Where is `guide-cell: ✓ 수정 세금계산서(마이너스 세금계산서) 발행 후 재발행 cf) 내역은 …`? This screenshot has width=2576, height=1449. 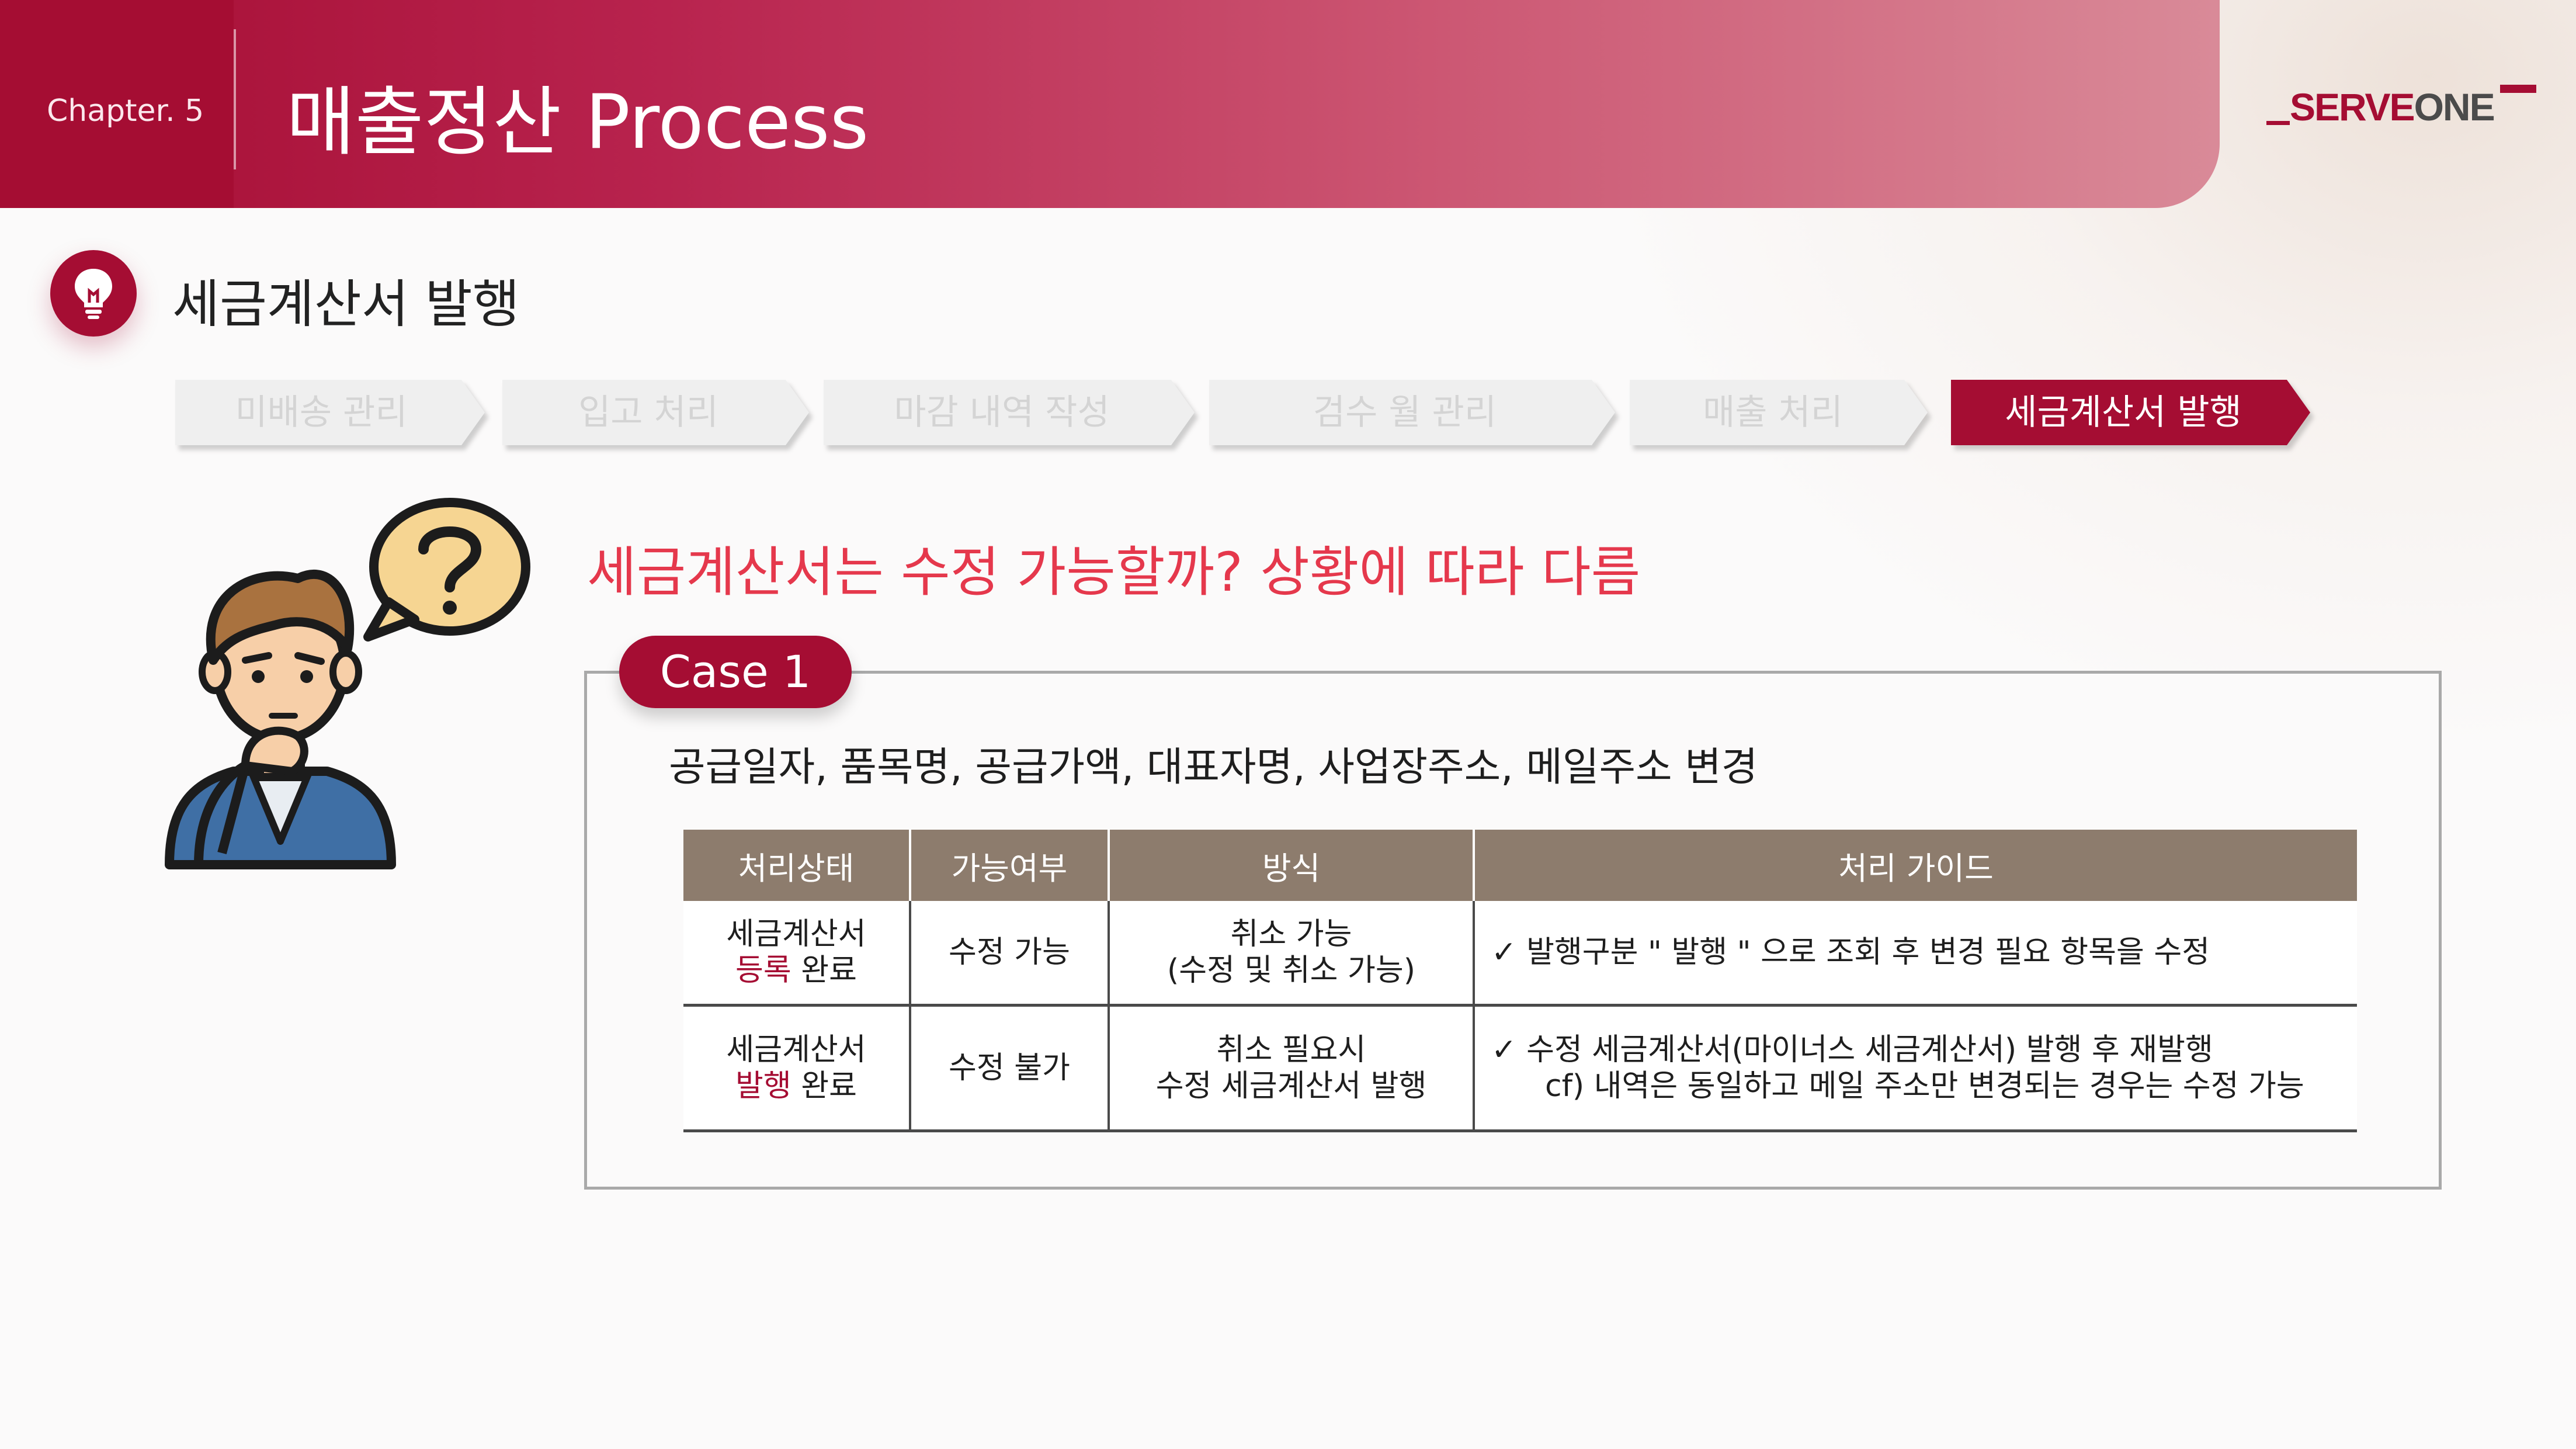 guide-cell: ✓ 수정 세금계산서(마이너스 세금계산서) 발행 후 재발행 cf) 내역은 … is located at coordinates (1915, 1068).